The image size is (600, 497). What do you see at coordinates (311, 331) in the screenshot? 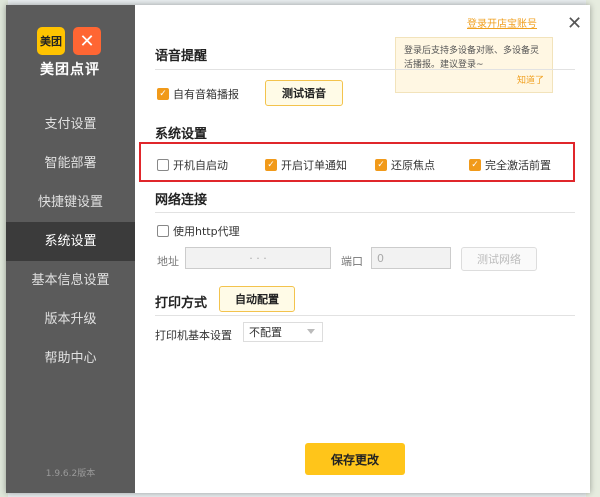
I see `chevron-down-icon` at bounding box center [311, 331].